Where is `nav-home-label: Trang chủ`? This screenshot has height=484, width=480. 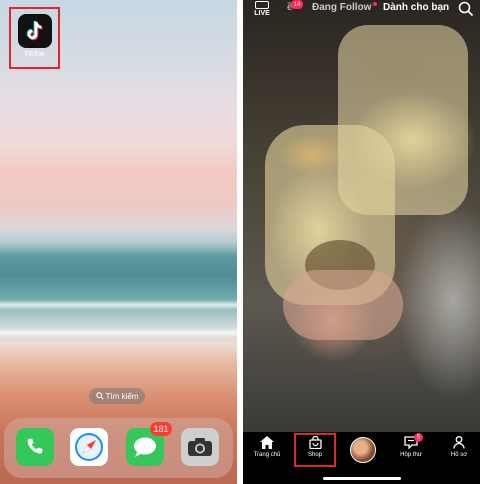 nav-home-label: Trang chủ is located at coordinates (267, 455).